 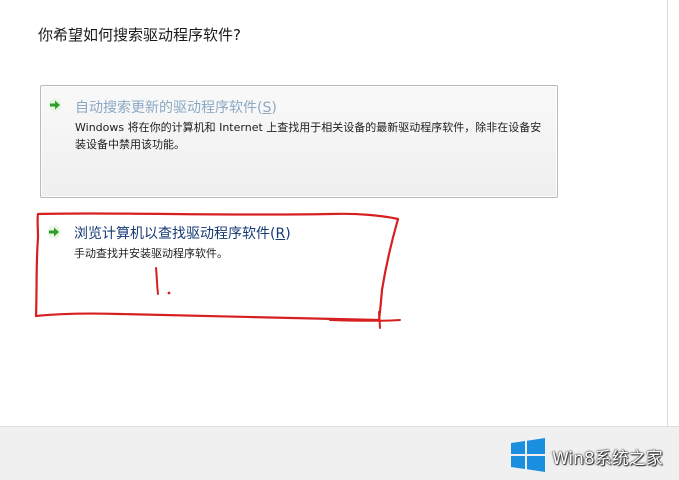 I want to click on auto-search-title: 自动搜索更新的驱动程序软件(S), so click(x=176, y=107).